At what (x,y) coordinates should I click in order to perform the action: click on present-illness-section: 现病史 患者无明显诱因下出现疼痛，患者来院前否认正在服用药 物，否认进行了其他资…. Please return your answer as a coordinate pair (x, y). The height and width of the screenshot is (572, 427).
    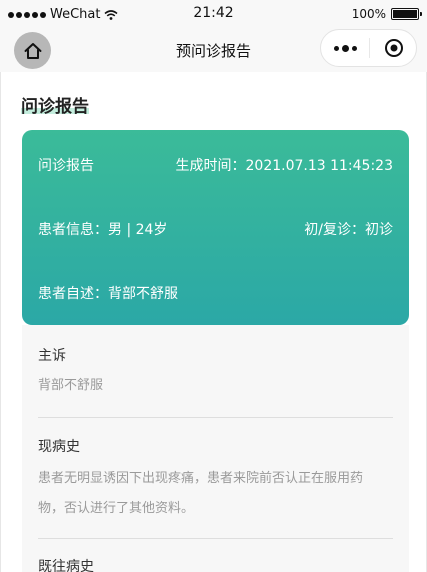
    Looking at the image, I should click on (215, 479).